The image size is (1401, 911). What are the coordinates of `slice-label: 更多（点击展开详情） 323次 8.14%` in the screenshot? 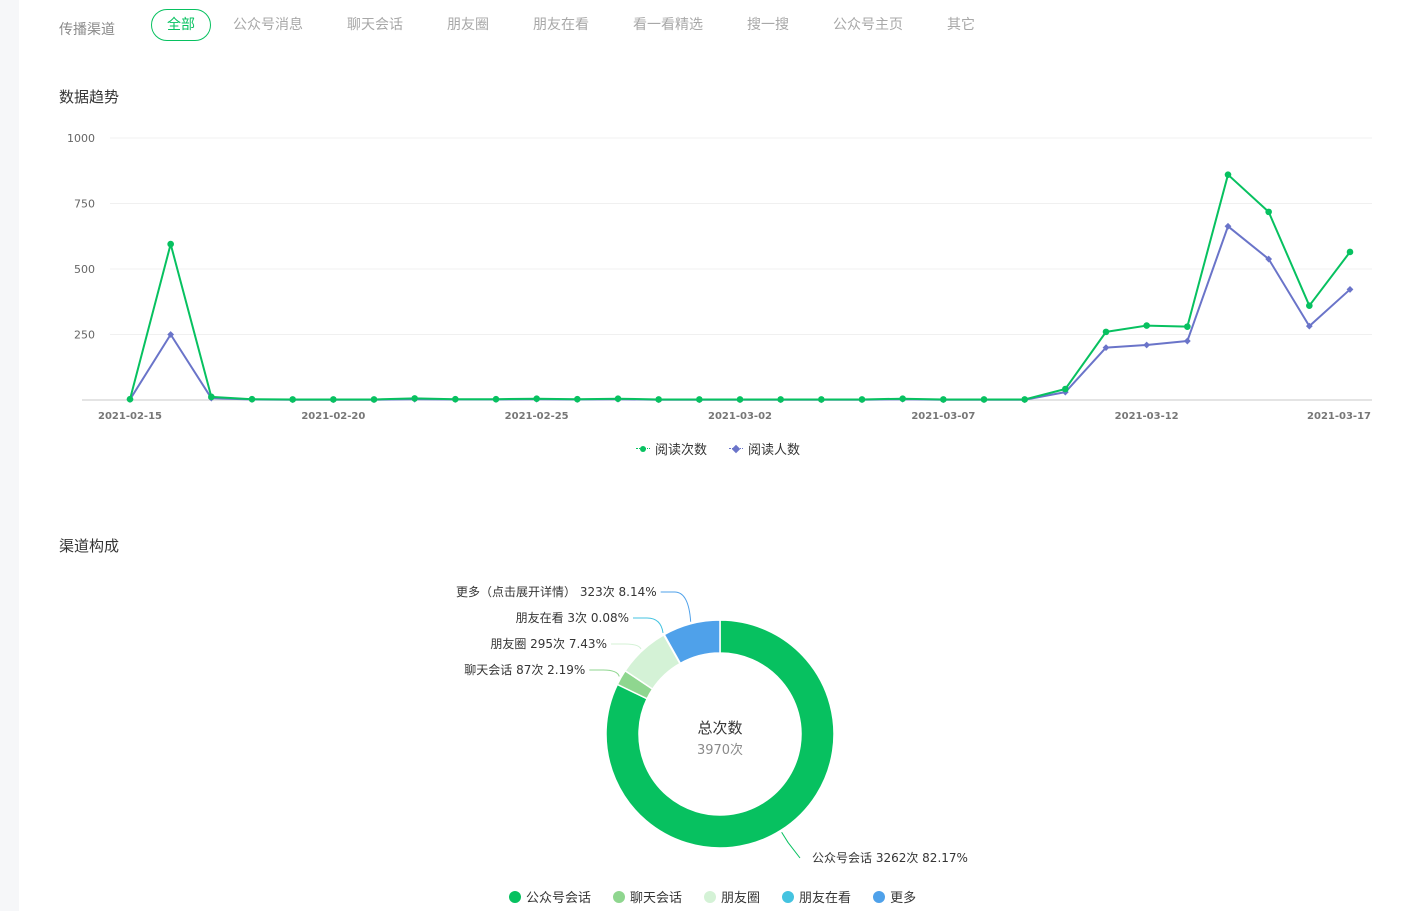 It's located at (556, 591).